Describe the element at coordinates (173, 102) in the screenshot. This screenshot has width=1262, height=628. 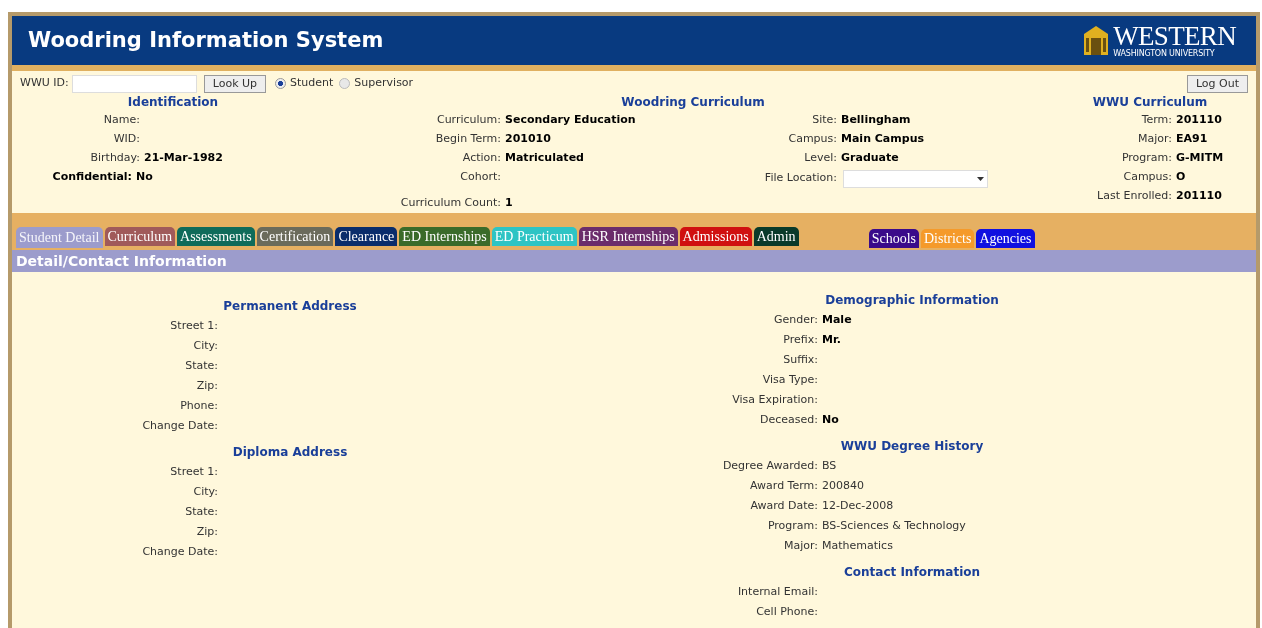
I see `section-heading: Identification` at that location.